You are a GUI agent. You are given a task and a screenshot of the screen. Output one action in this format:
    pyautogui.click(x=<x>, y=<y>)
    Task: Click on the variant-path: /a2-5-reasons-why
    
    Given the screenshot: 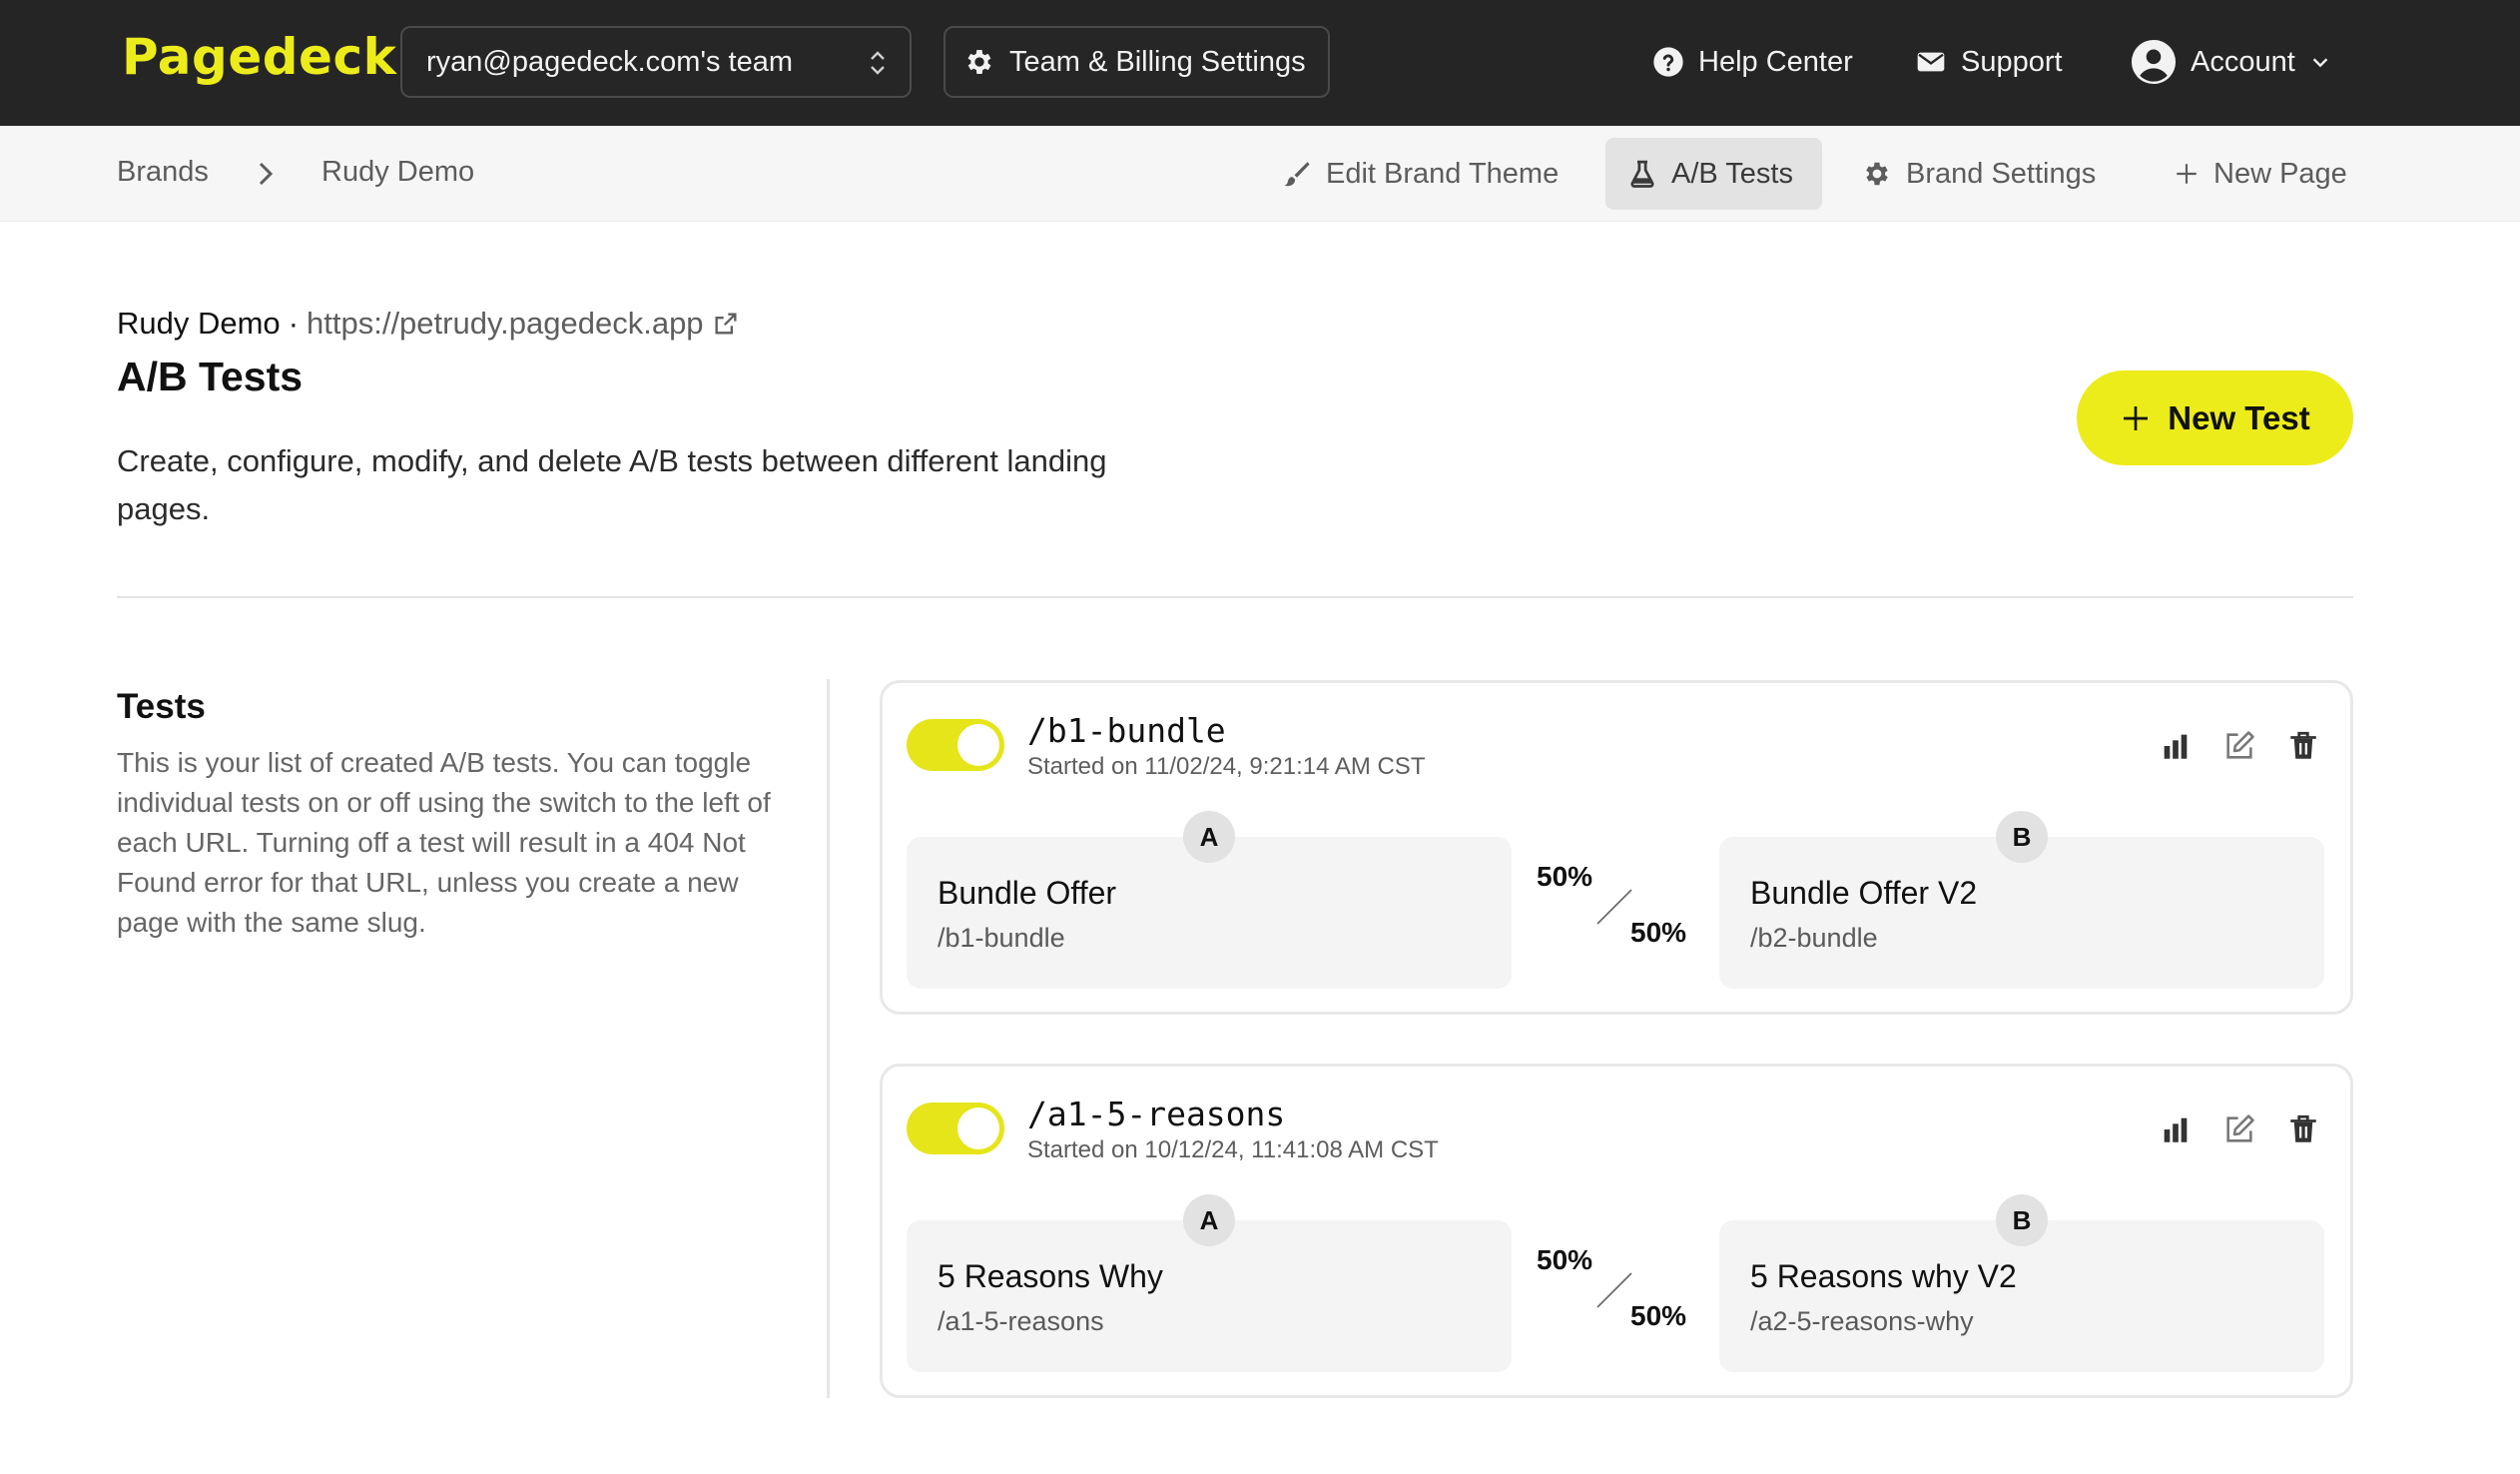 What is the action you would take?
    pyautogui.click(x=1862, y=1321)
    